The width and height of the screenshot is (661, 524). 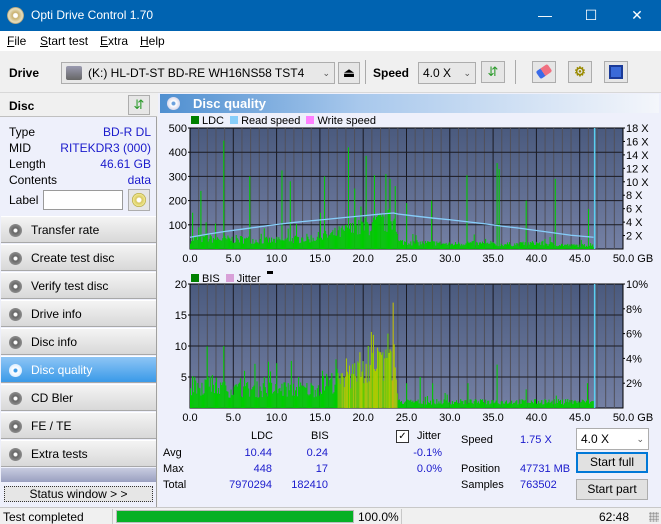 I want to click on nav-disc-info: Disc info, so click(x=78, y=341).